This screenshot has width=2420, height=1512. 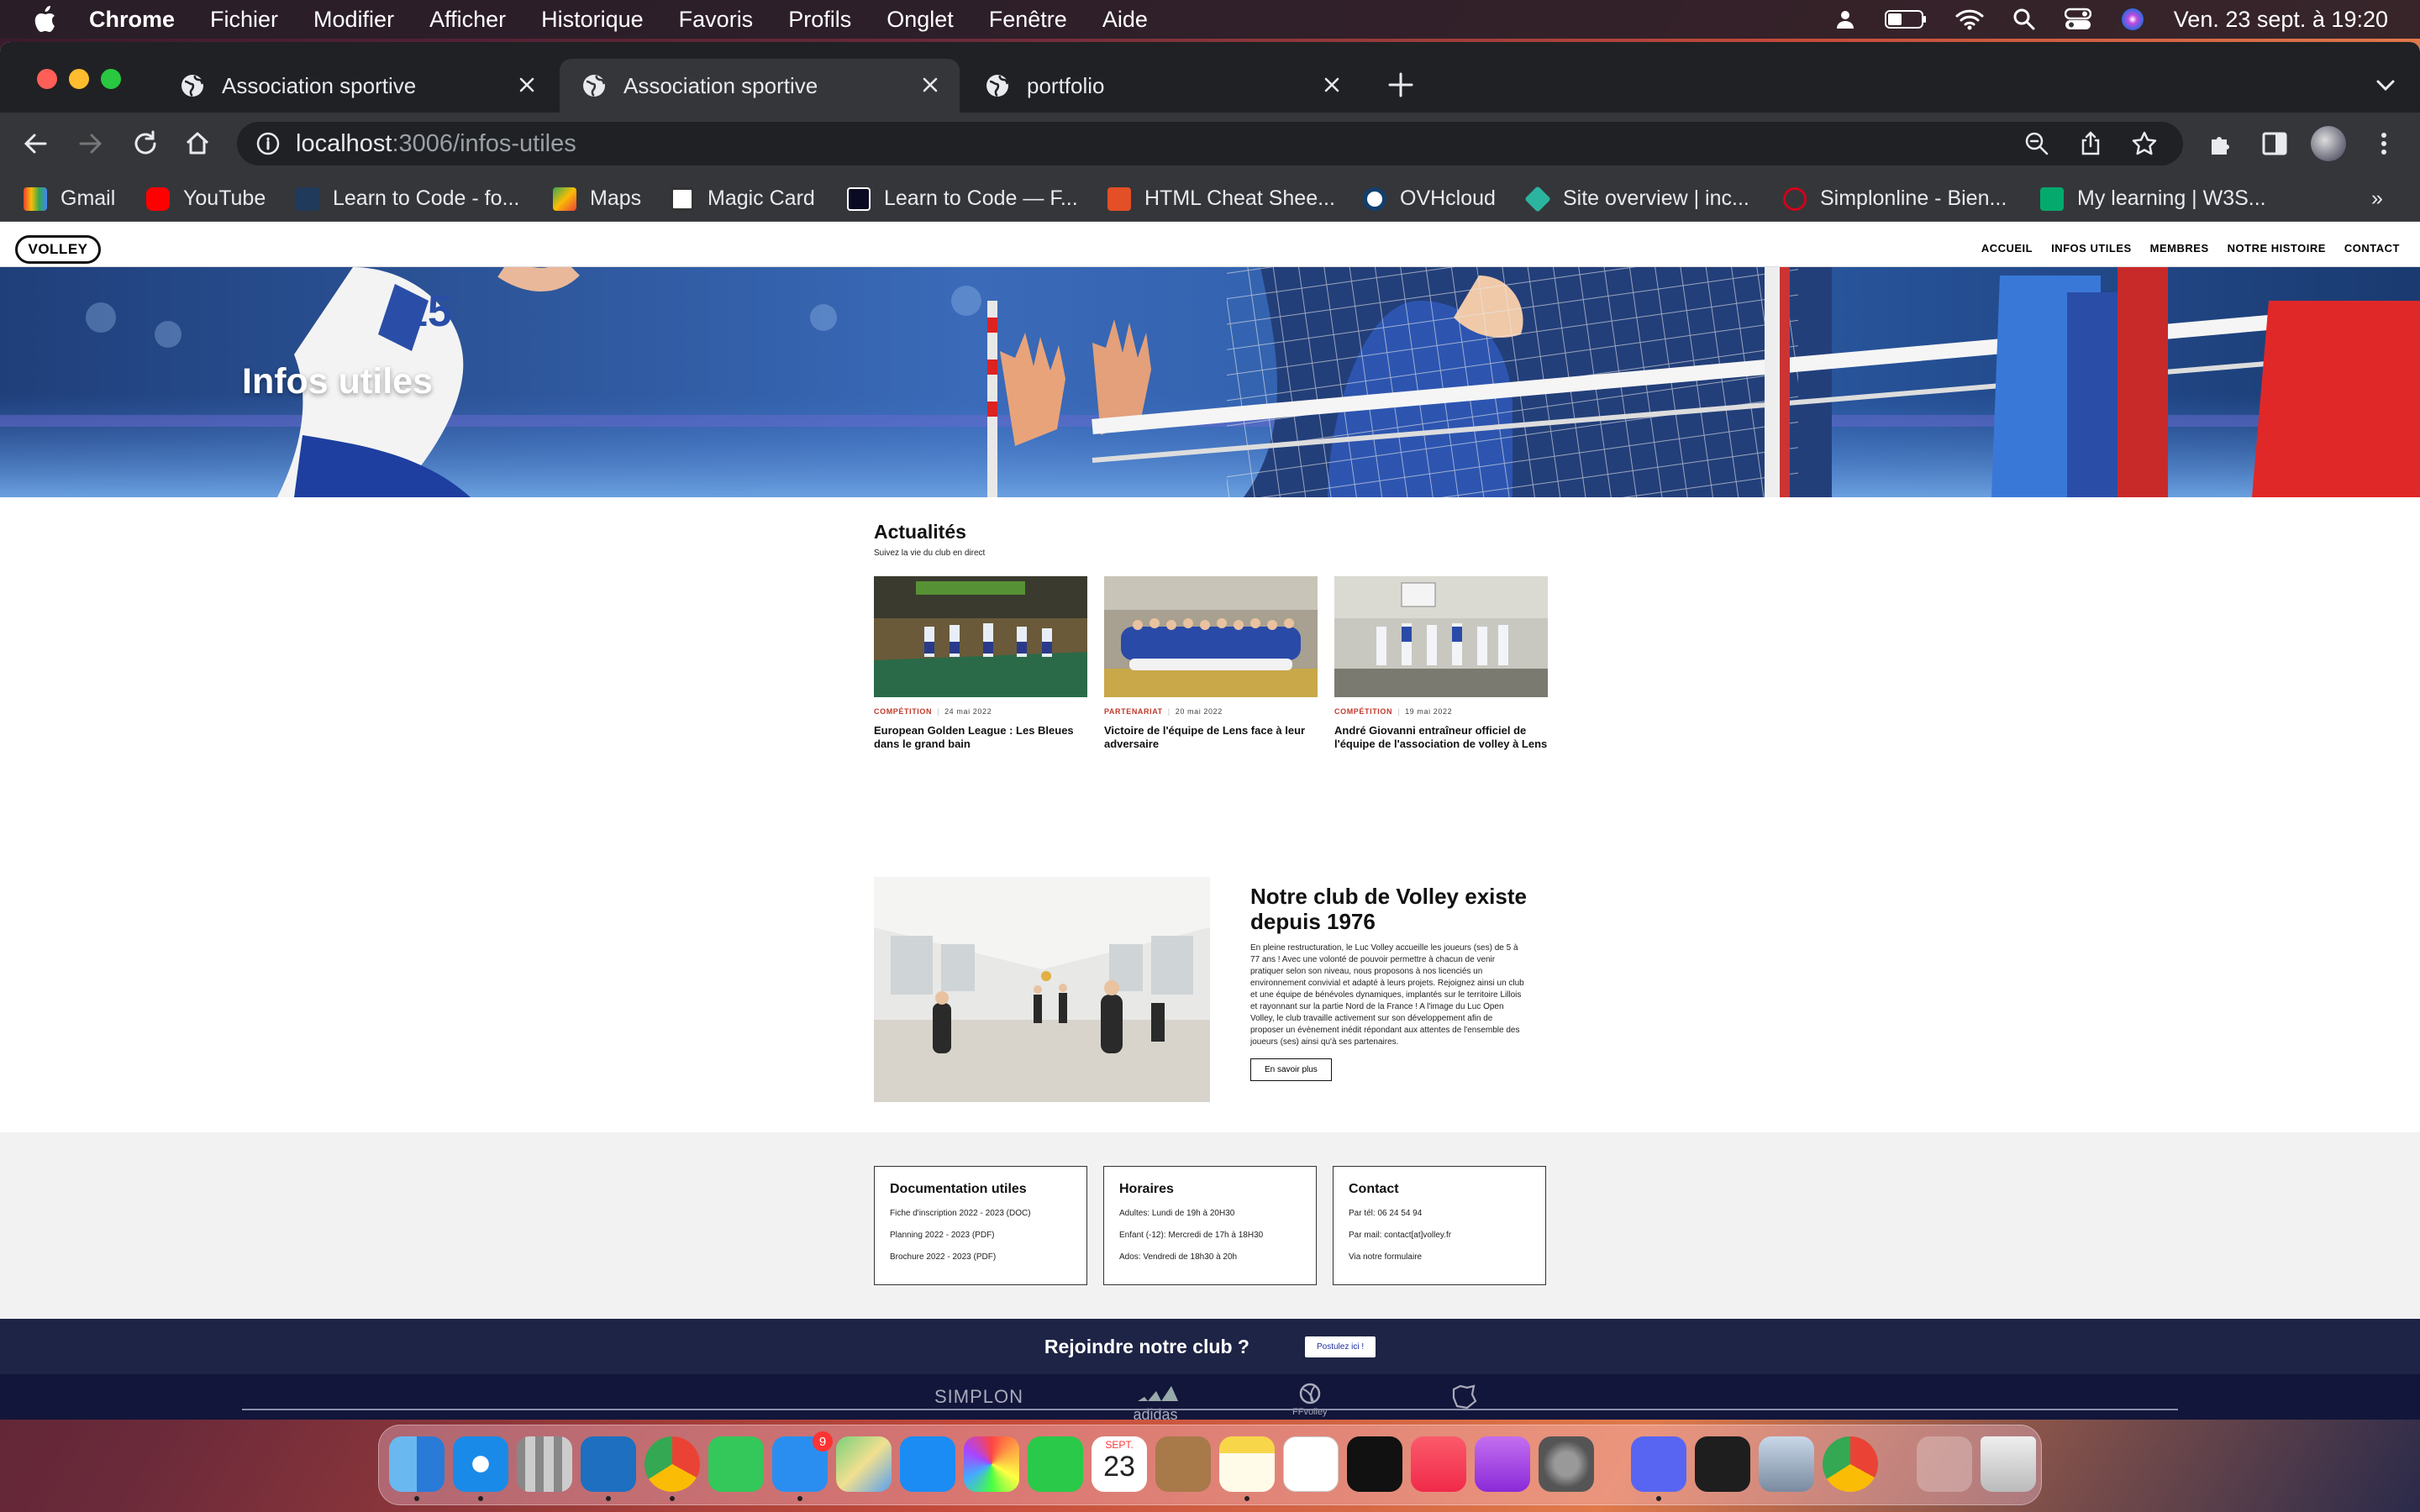 What do you see at coordinates (992, 1464) in the screenshot?
I see `photos-icon` at bounding box center [992, 1464].